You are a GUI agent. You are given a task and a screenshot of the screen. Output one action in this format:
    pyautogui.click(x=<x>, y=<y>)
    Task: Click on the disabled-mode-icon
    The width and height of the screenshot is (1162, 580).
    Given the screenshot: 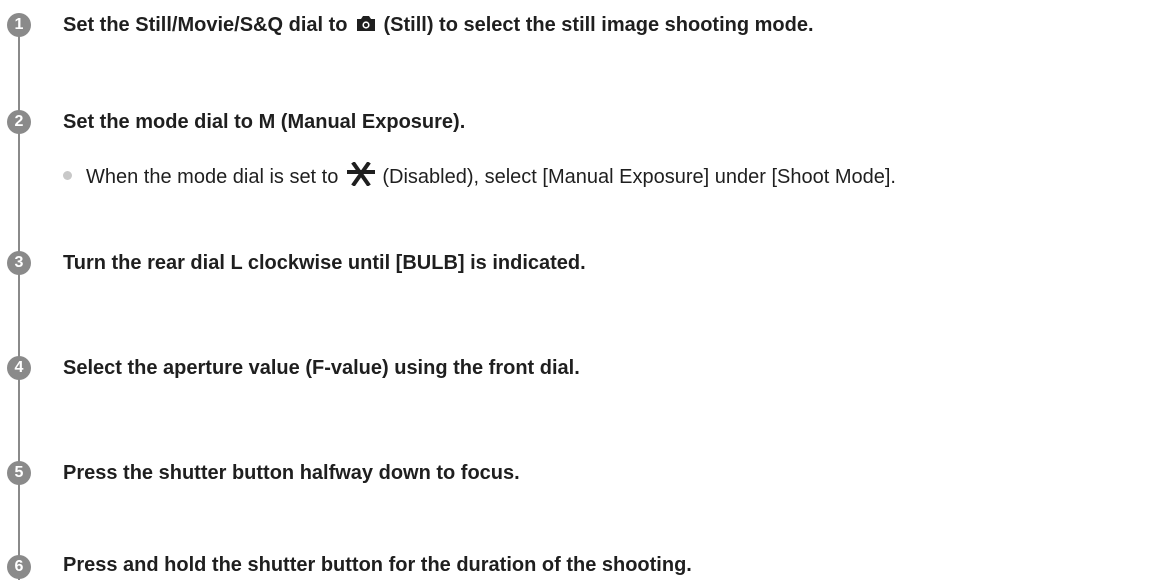 What is the action you would take?
    pyautogui.click(x=361, y=177)
    